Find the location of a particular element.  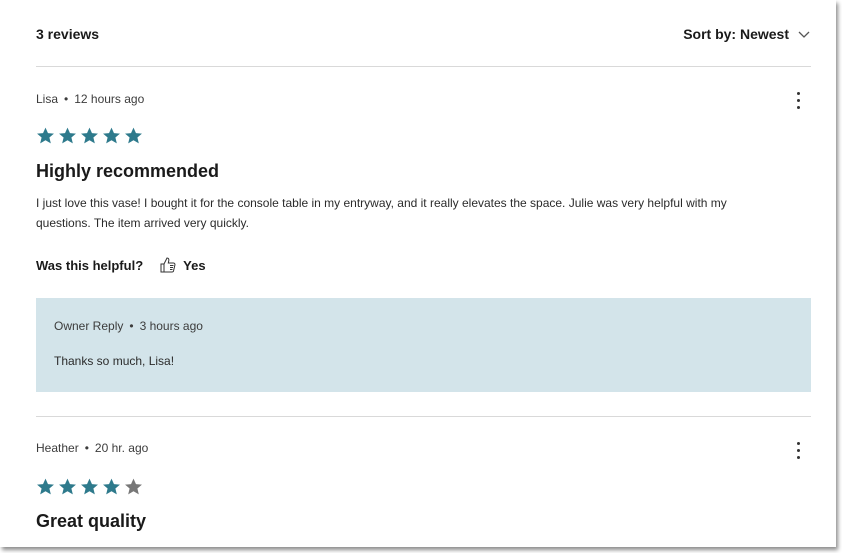

sort-dropdown: Sort by: Newest is located at coordinates (747, 34).